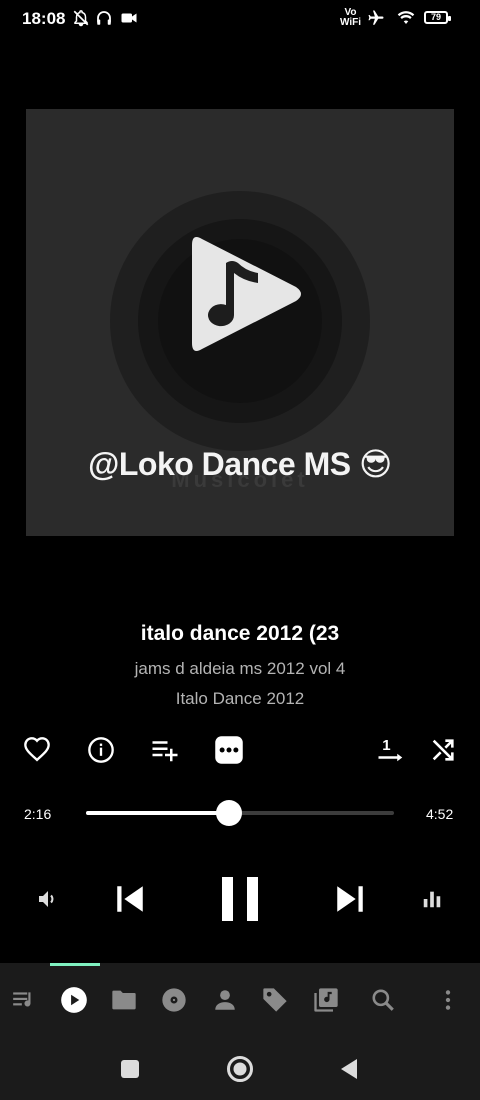 The height and width of the screenshot is (1100, 480). I want to click on nav-tags, so click(275, 1000).